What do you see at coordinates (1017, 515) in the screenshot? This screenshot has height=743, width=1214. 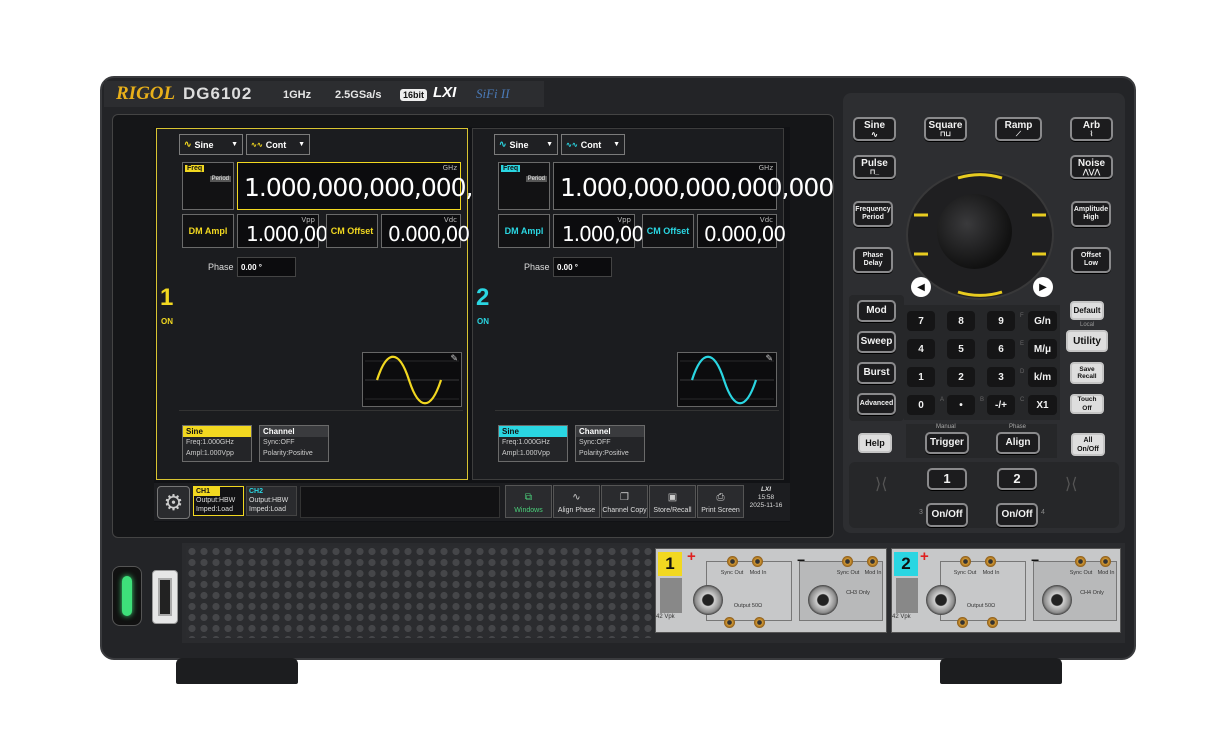 I see `channel2-onoff-key: On/Off` at bounding box center [1017, 515].